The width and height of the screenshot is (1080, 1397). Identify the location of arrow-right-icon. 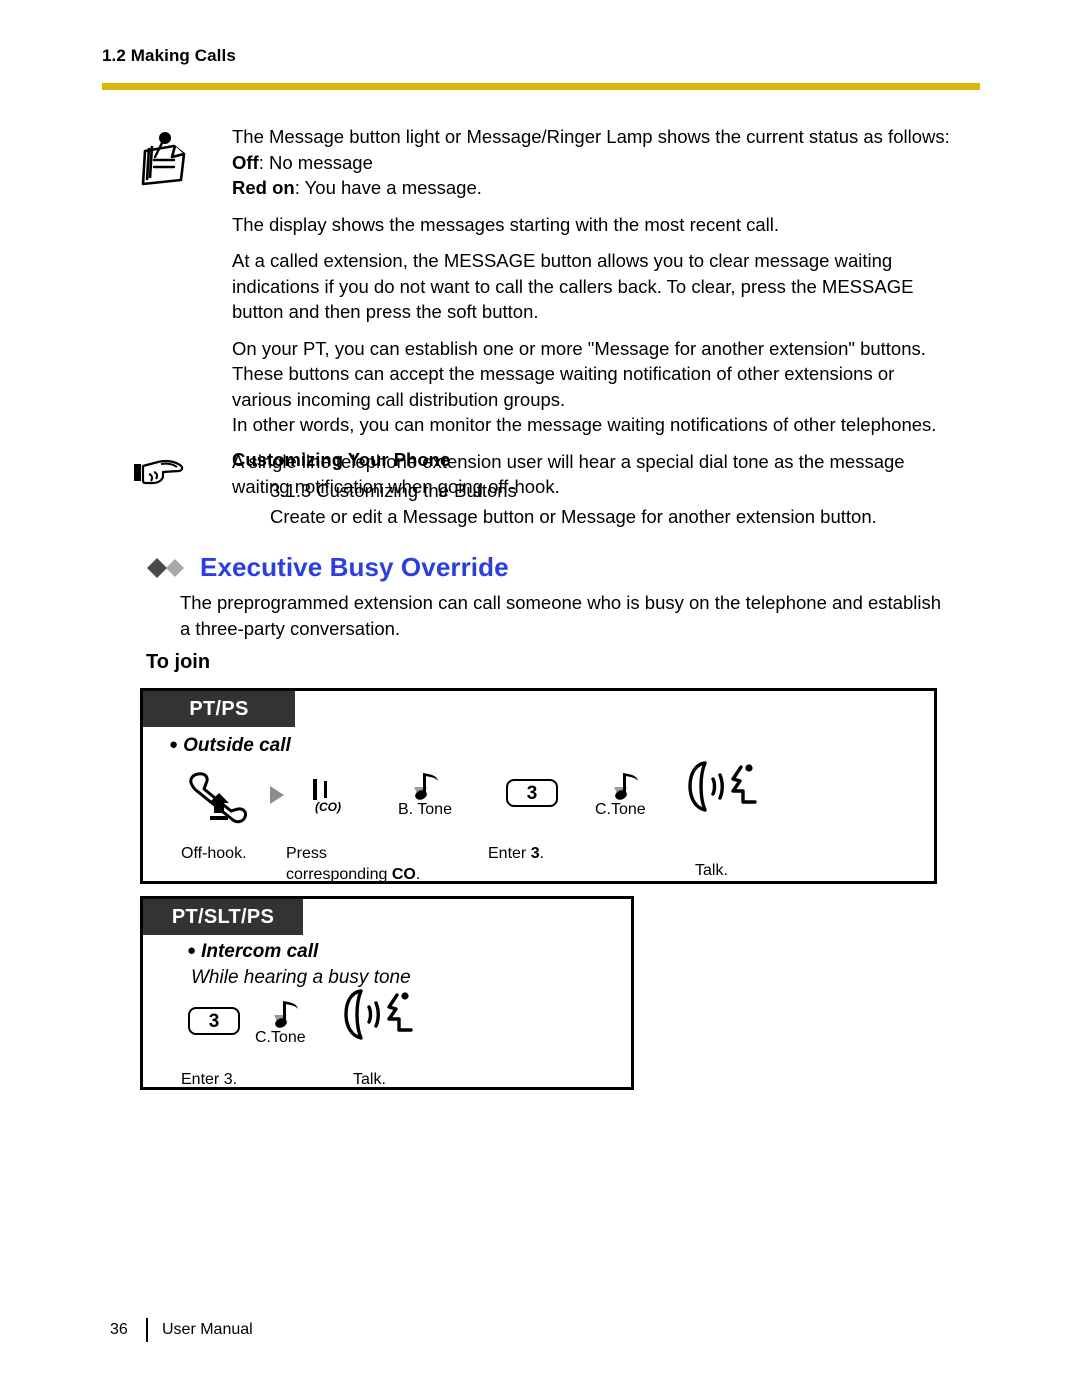
(277, 797).